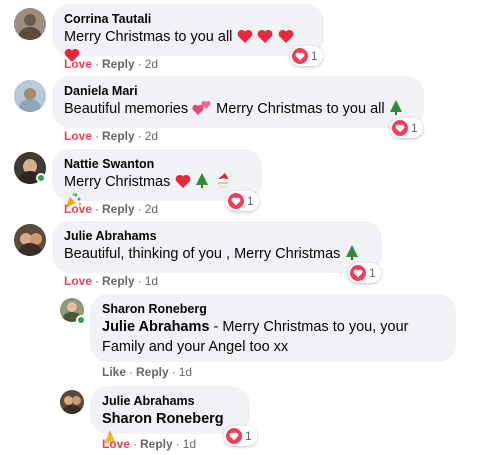 Image resolution: width=498 pixels, height=455 pixels. I want to click on comment-author: Daniela Mari, so click(238, 91).